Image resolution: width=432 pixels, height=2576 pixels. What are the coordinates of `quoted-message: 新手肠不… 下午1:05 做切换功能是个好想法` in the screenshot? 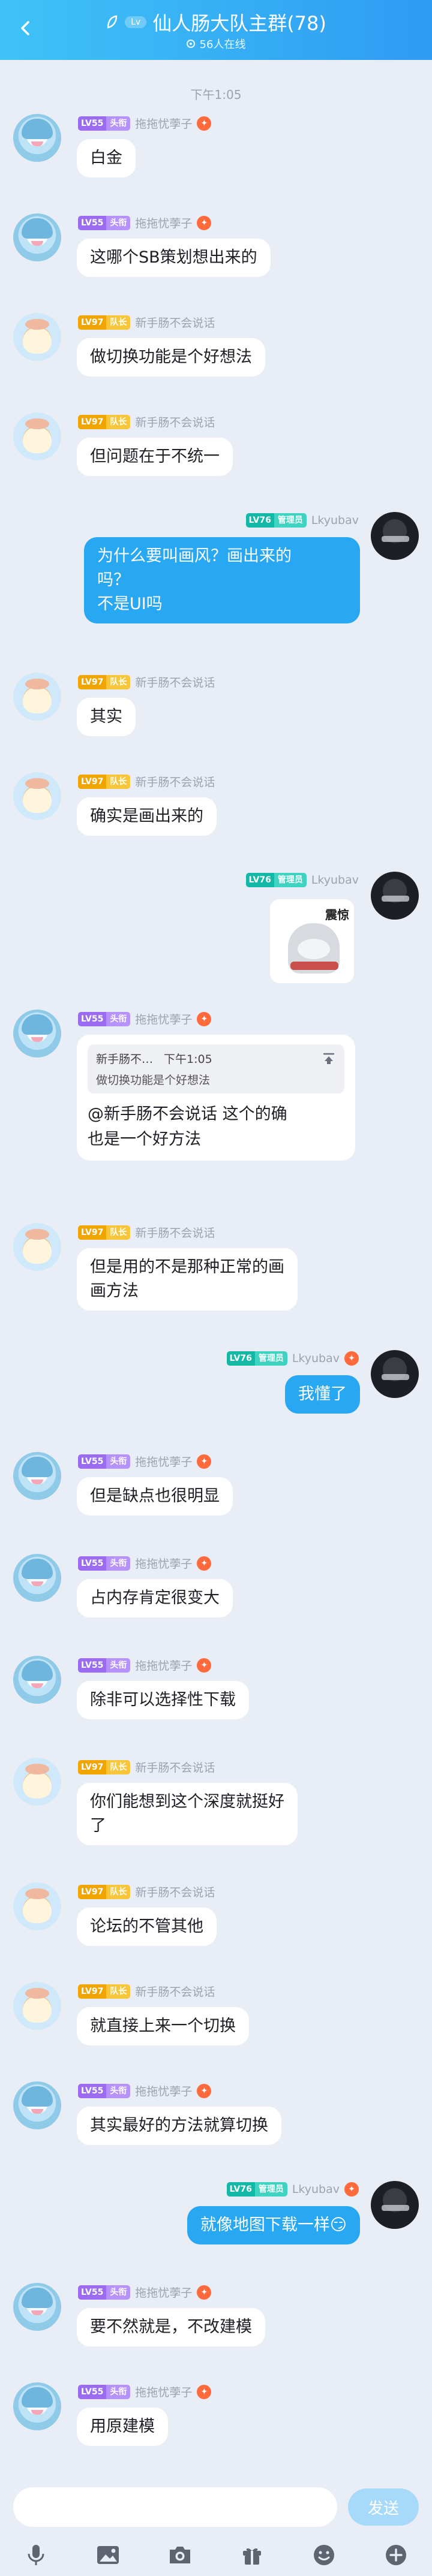 It's located at (216, 1069).